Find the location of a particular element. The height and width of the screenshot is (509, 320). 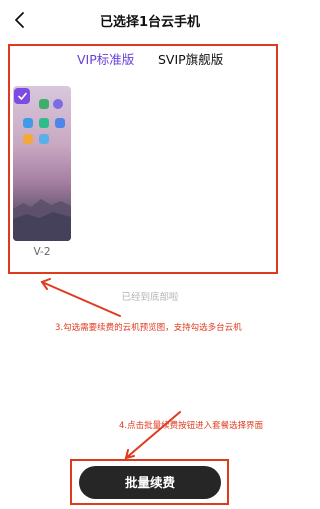

annotation-step-4: 4.点击批量续费按钮进入套餐选择界面 is located at coordinates (191, 426).